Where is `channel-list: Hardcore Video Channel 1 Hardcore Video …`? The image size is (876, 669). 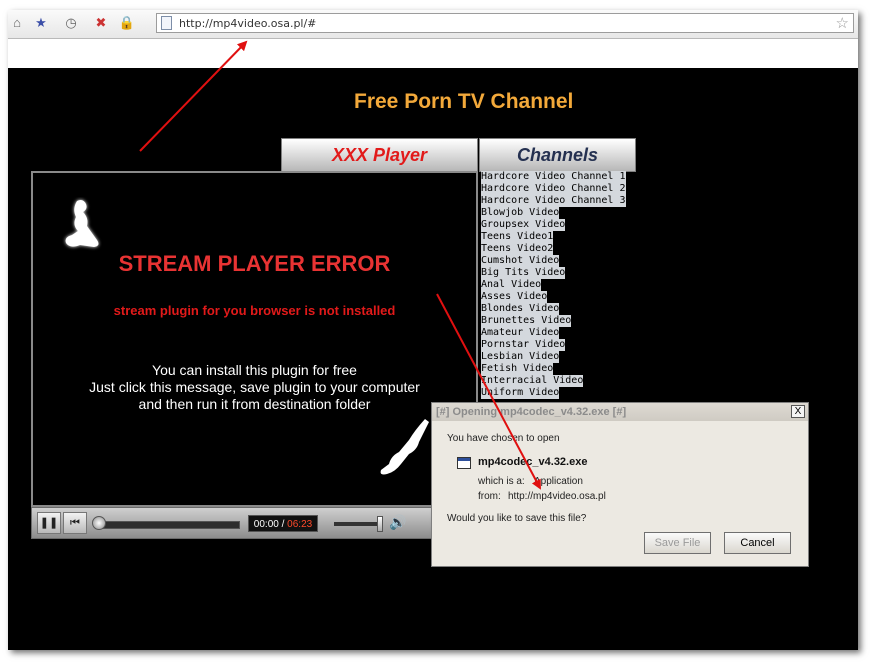
channel-list: Hardcore Video Channel 1 Hardcore Video … is located at coordinates (556, 285).